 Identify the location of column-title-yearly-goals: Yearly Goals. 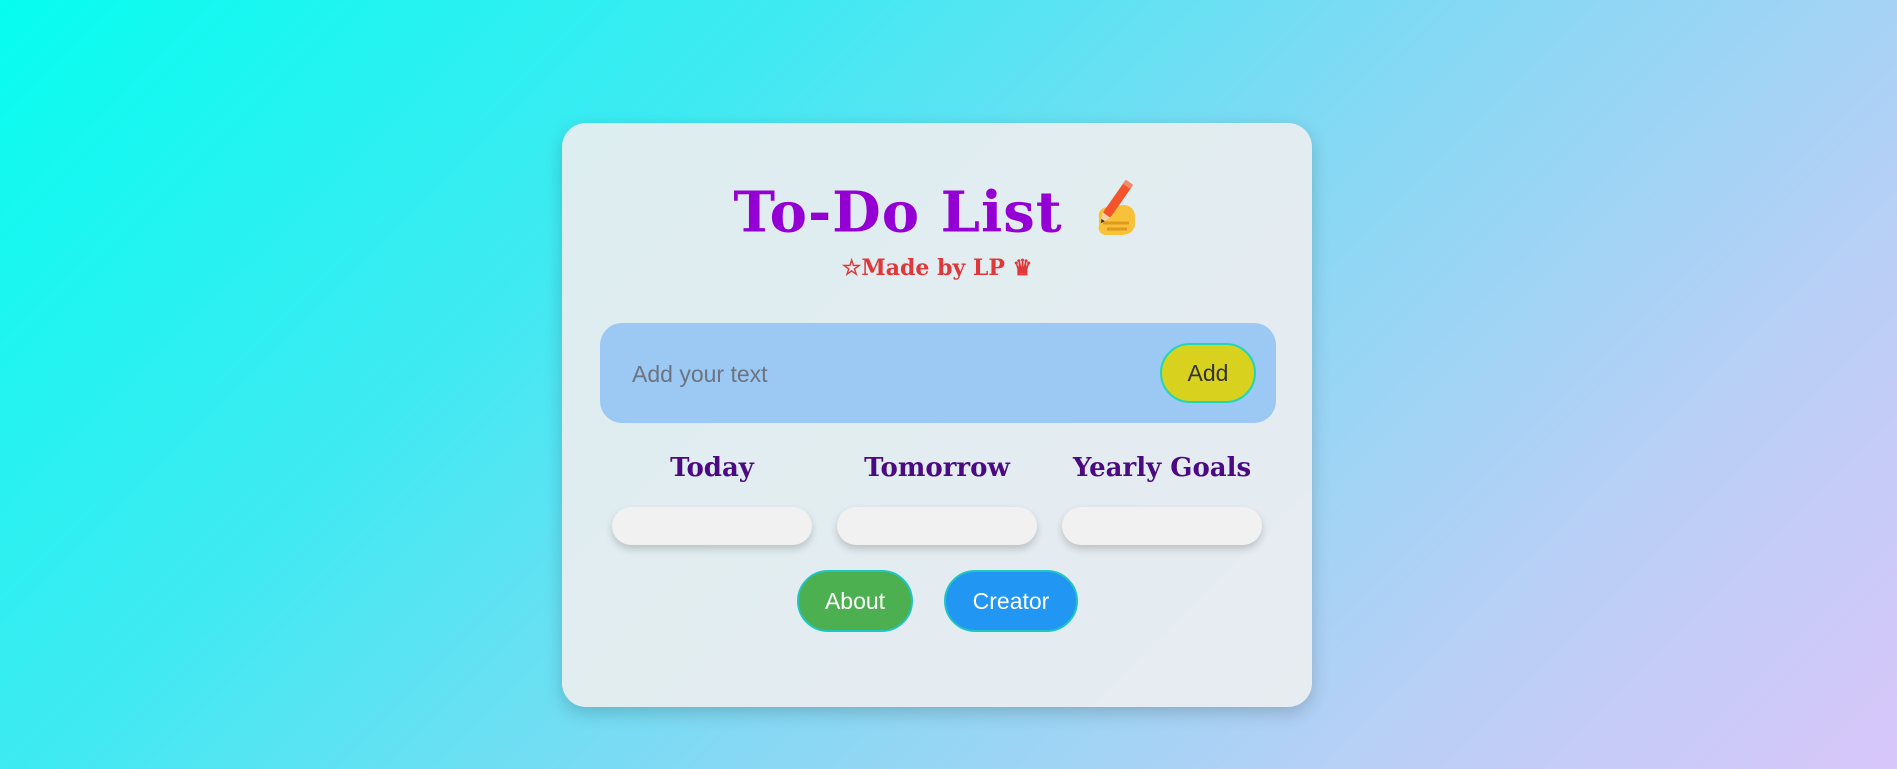
(1162, 468).